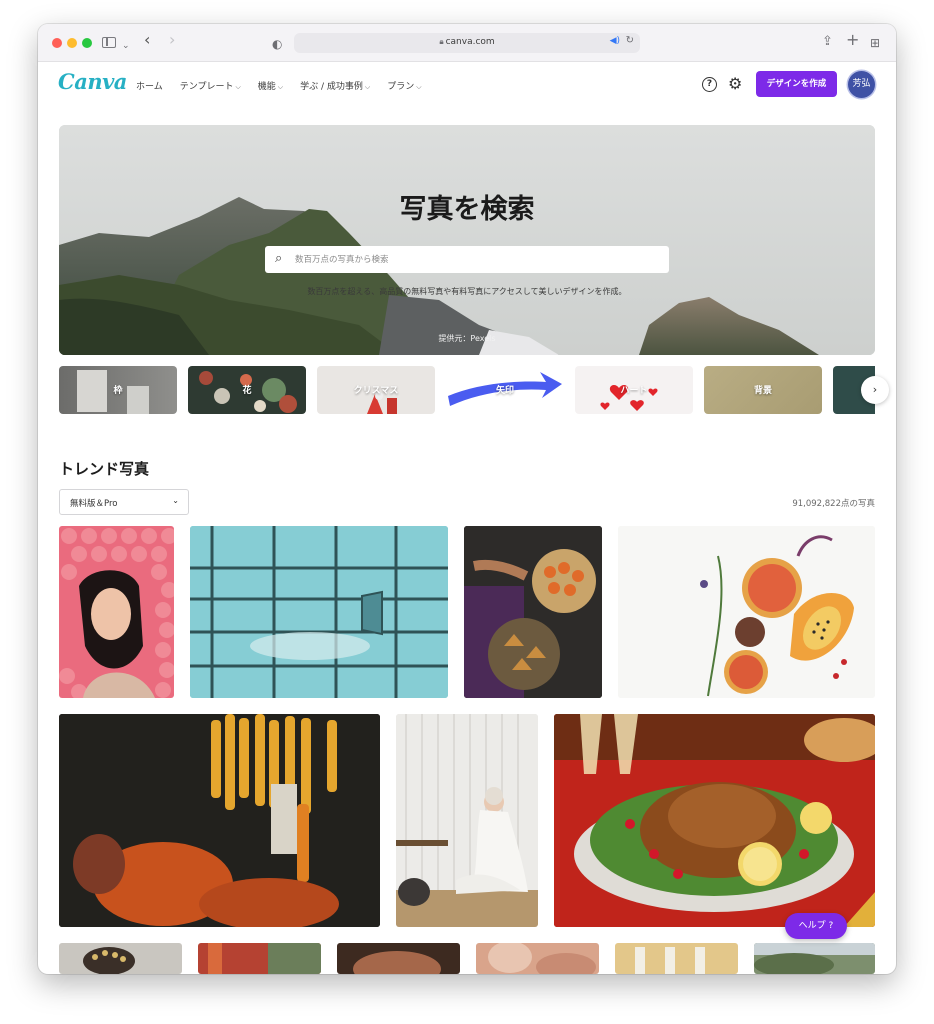 This screenshot has width=934, height=1024. I want to click on carousel-next-icon: ›, so click(875, 390).